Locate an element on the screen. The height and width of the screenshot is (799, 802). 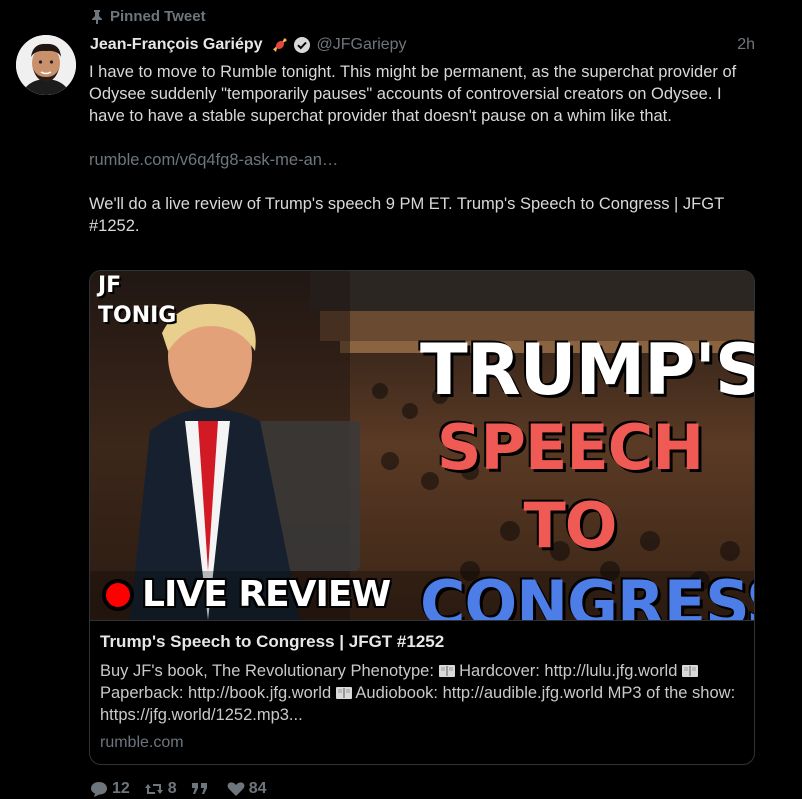
tweet-actions: 12 8 84 is located at coordinates (185, 789).